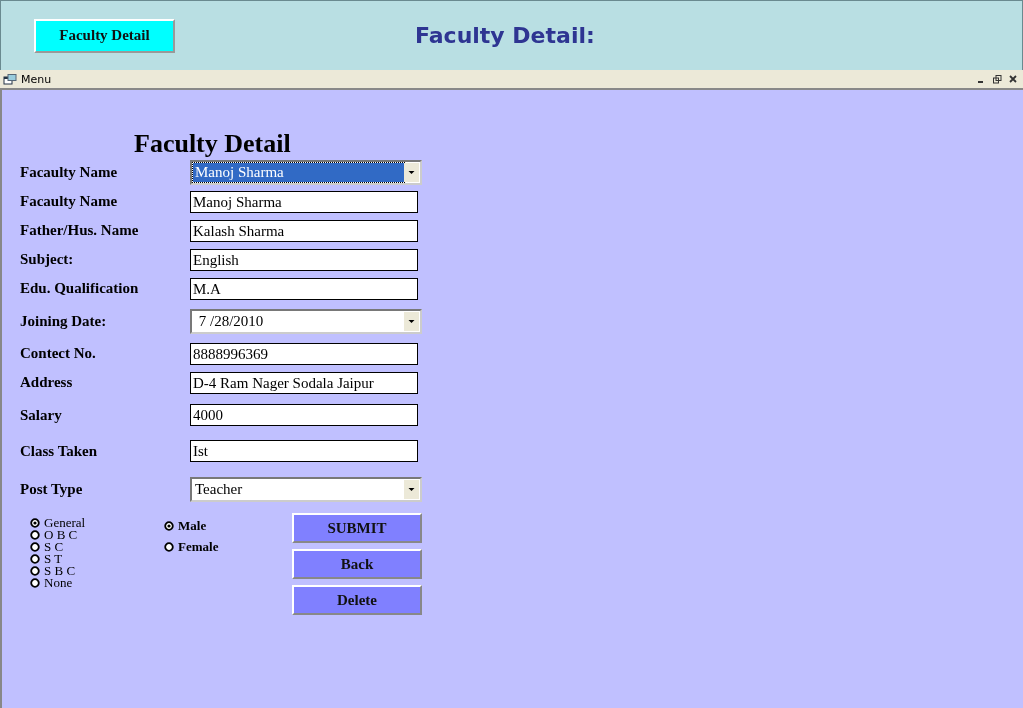  Describe the element at coordinates (53, 559) in the screenshot. I see `radio-label: S T` at that location.